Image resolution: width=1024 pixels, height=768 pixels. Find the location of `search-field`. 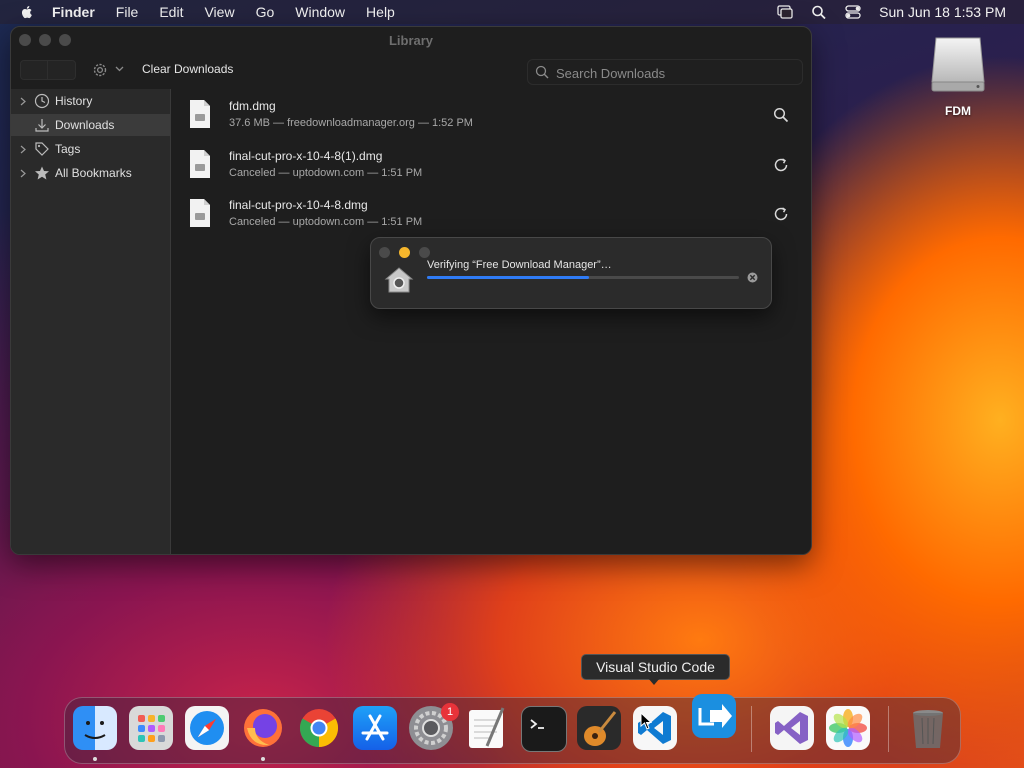

search-field is located at coordinates (665, 72).